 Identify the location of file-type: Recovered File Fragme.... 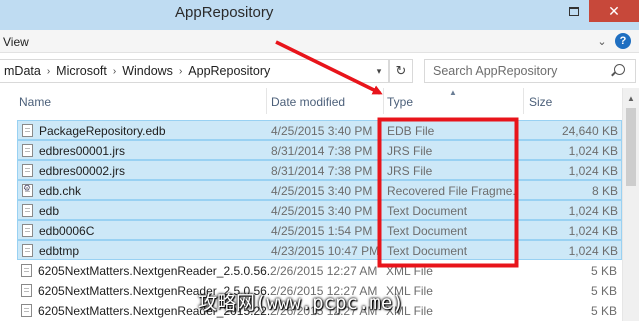
(453, 191).